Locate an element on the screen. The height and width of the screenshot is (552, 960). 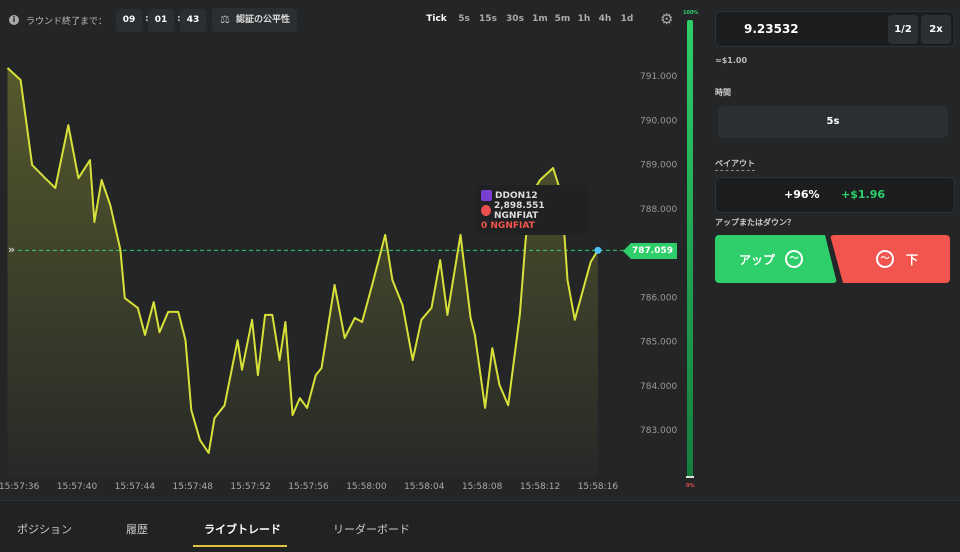
x-tick-label: 15:57:36 is located at coordinates (20, 487).